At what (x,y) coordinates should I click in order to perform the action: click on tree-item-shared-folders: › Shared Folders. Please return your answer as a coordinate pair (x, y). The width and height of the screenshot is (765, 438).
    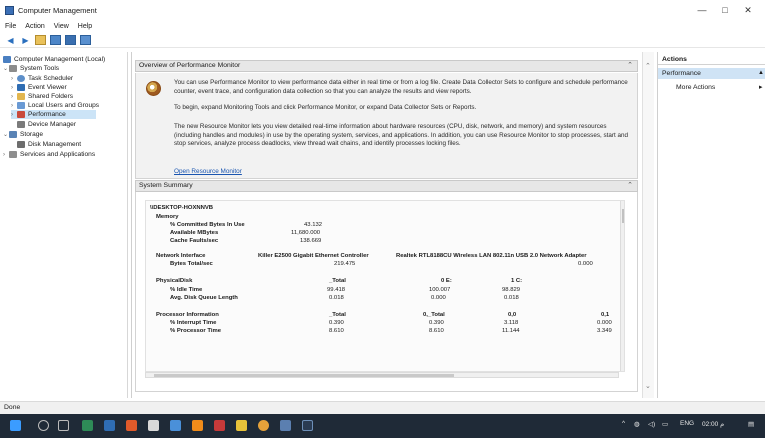
    Looking at the image, I should click on (42, 96).